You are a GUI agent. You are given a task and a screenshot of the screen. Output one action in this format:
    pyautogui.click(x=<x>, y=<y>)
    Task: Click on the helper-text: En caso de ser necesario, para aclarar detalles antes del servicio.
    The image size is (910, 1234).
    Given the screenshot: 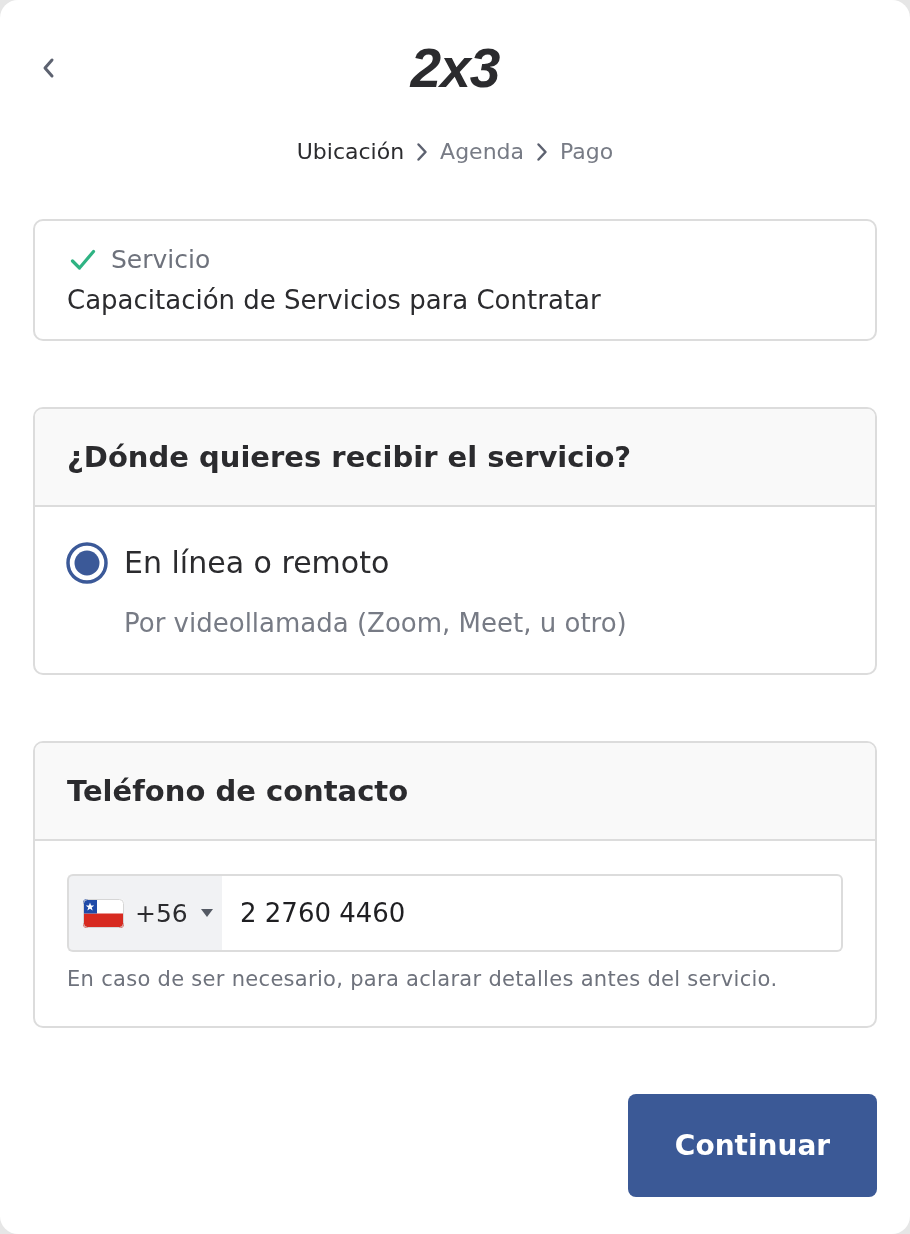 What is the action you would take?
    pyautogui.click(x=423, y=979)
    